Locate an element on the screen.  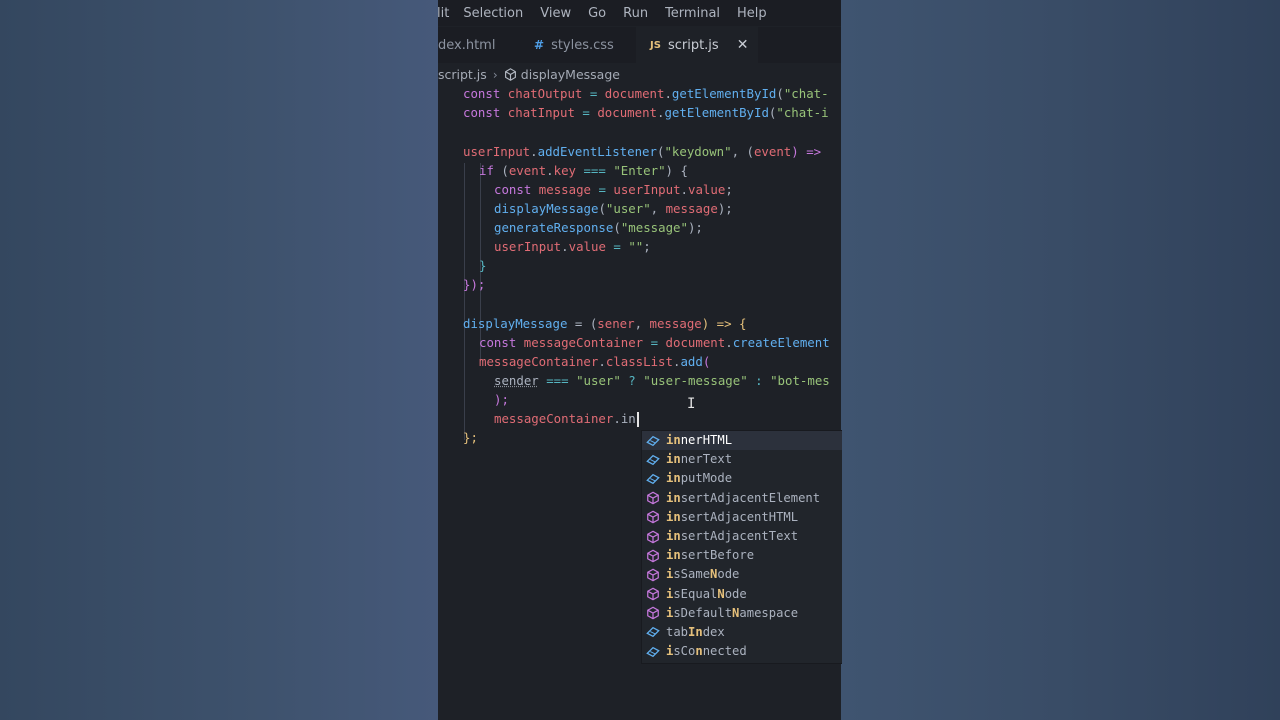
code-line-6: const message = userInput.value; is located at coordinates (613, 189).